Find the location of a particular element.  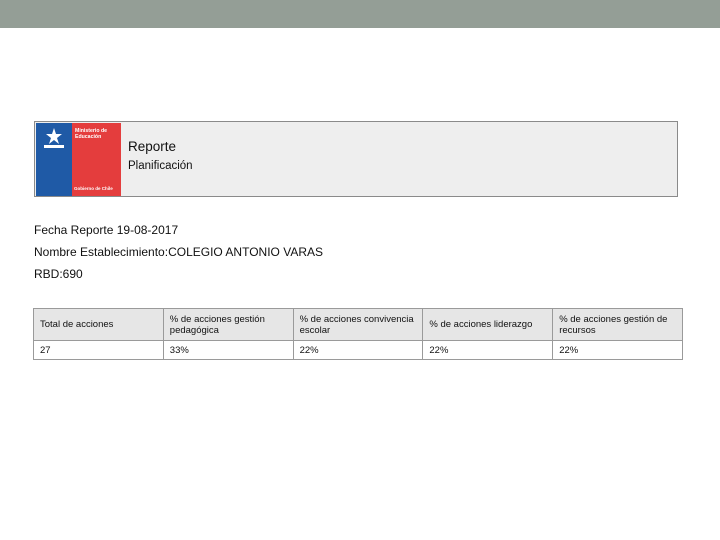

col-pedagogical: % de acciones gestión pedagógica is located at coordinates (228, 324).